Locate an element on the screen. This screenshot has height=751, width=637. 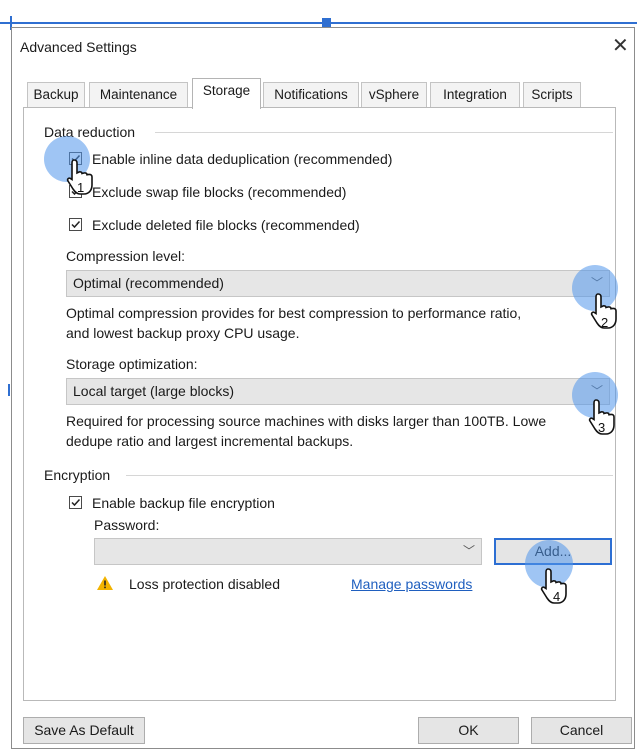
manage-passwords-link: Manage passwords is located at coordinates (411, 584).